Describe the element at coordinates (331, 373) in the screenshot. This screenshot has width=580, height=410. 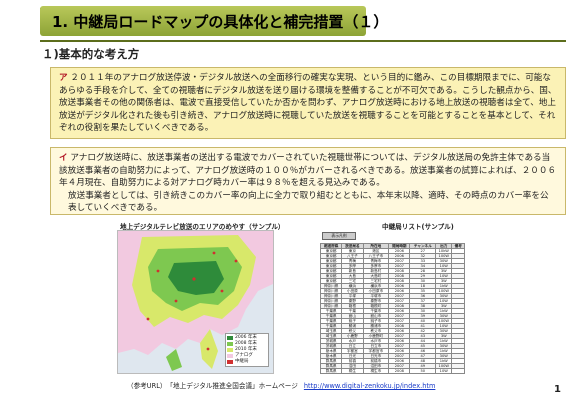
I see `table-cell: 山梨県` at that location.